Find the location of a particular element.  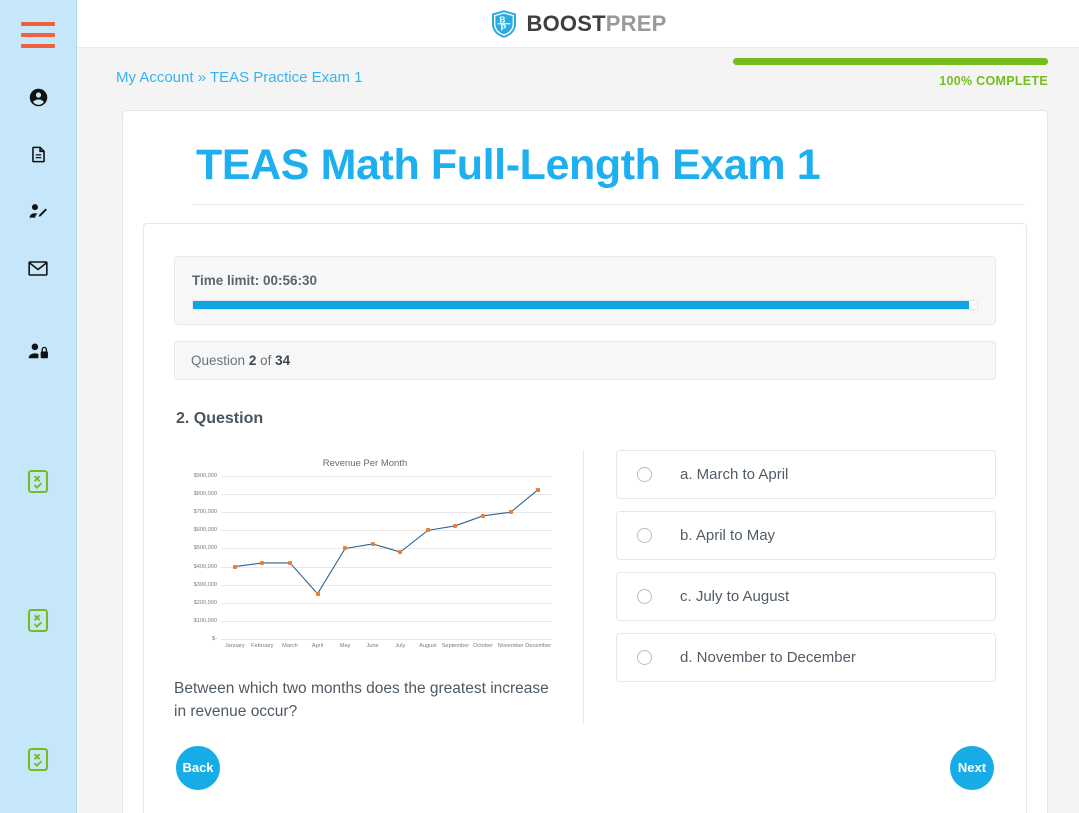

chart-gridline is located at coordinates (386, 639).